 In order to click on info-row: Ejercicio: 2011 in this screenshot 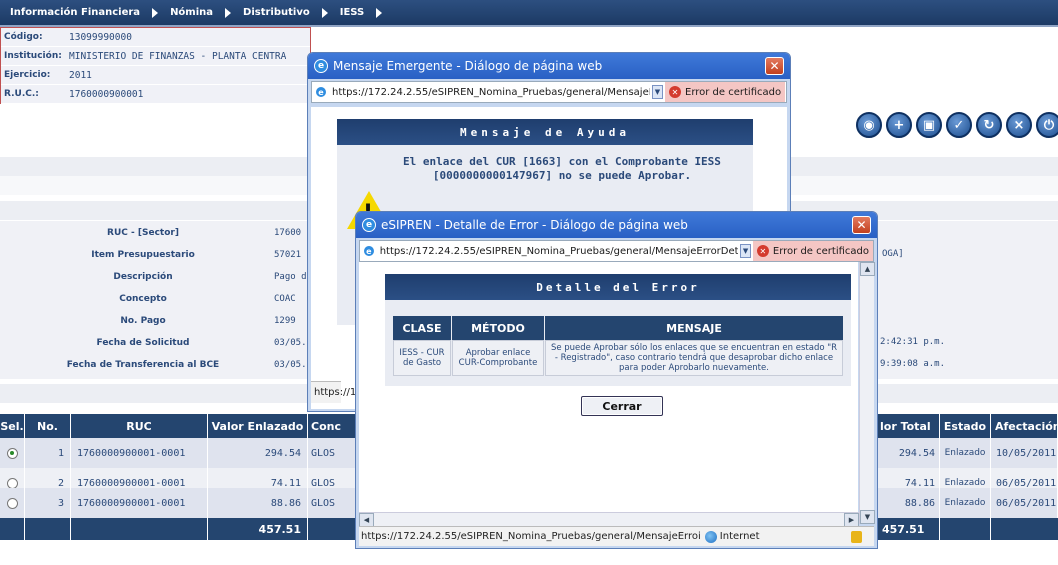, I will do `click(155, 75)`.